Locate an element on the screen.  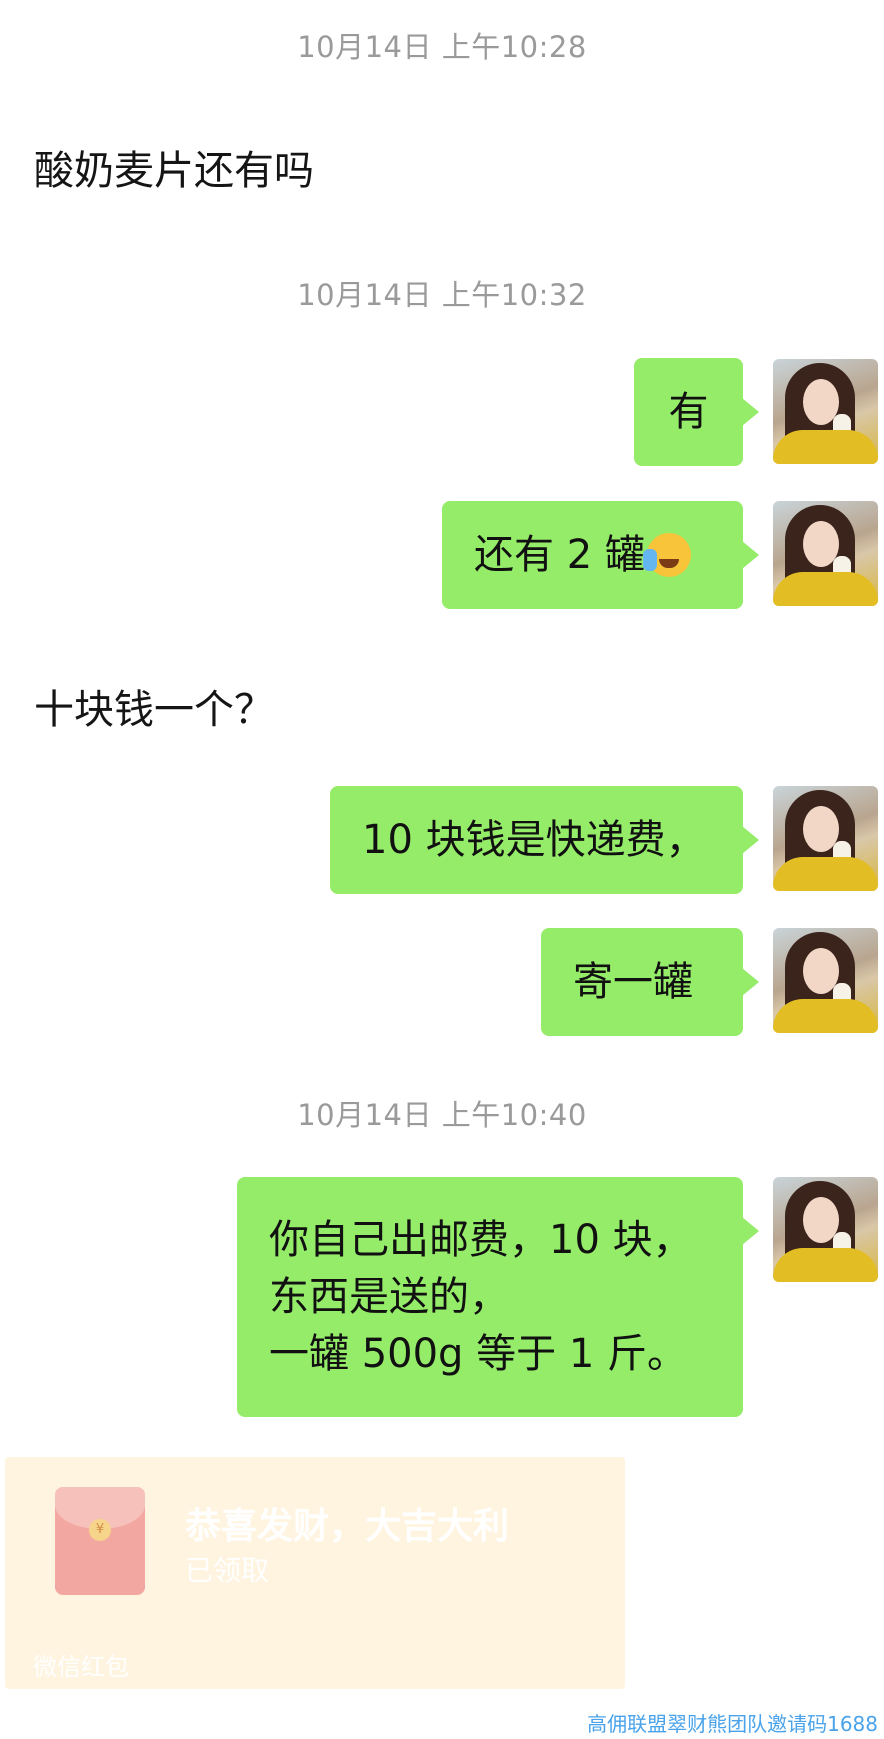
watermark: 高佣联盟翠财熊团队邀请码1688 is located at coordinates (732, 1724).